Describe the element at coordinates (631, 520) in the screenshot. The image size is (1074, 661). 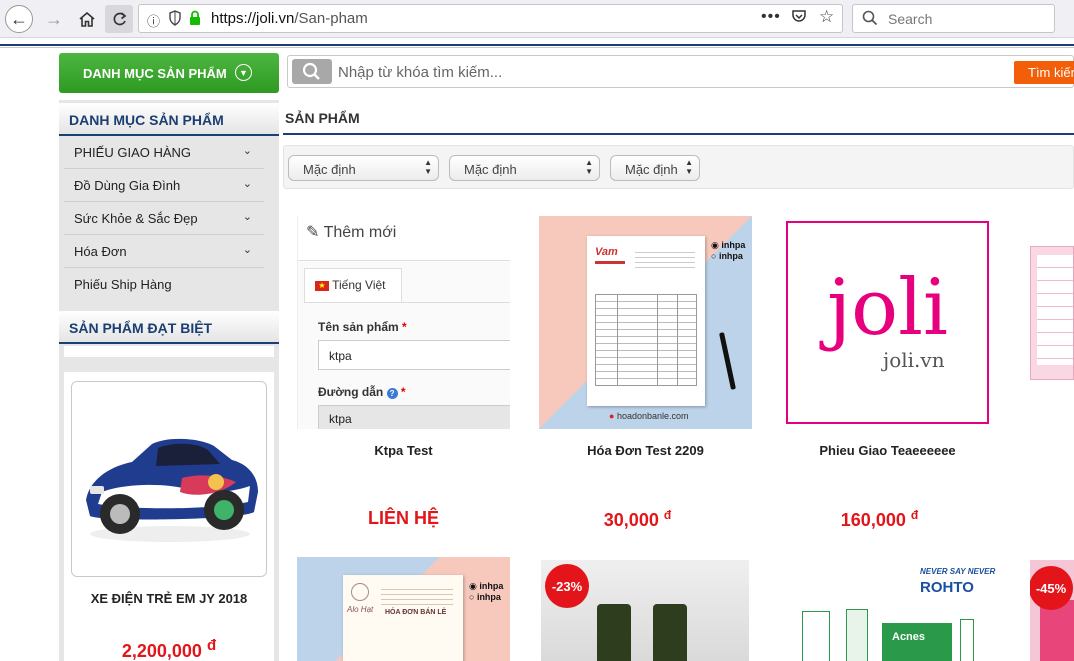
I see `price-value: 30,000` at that location.